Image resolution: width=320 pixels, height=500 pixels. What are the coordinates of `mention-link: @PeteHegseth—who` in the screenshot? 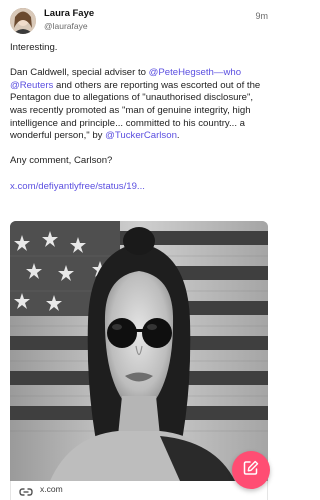 It's located at (195, 72).